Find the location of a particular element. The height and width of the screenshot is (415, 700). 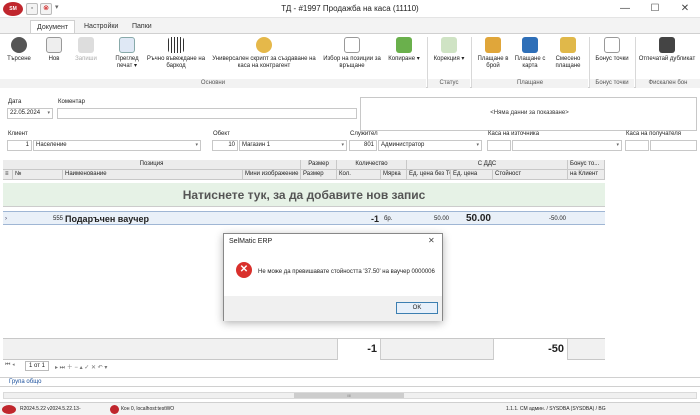

dialog-title: SelMatic ERP is located at coordinates (251, 241).